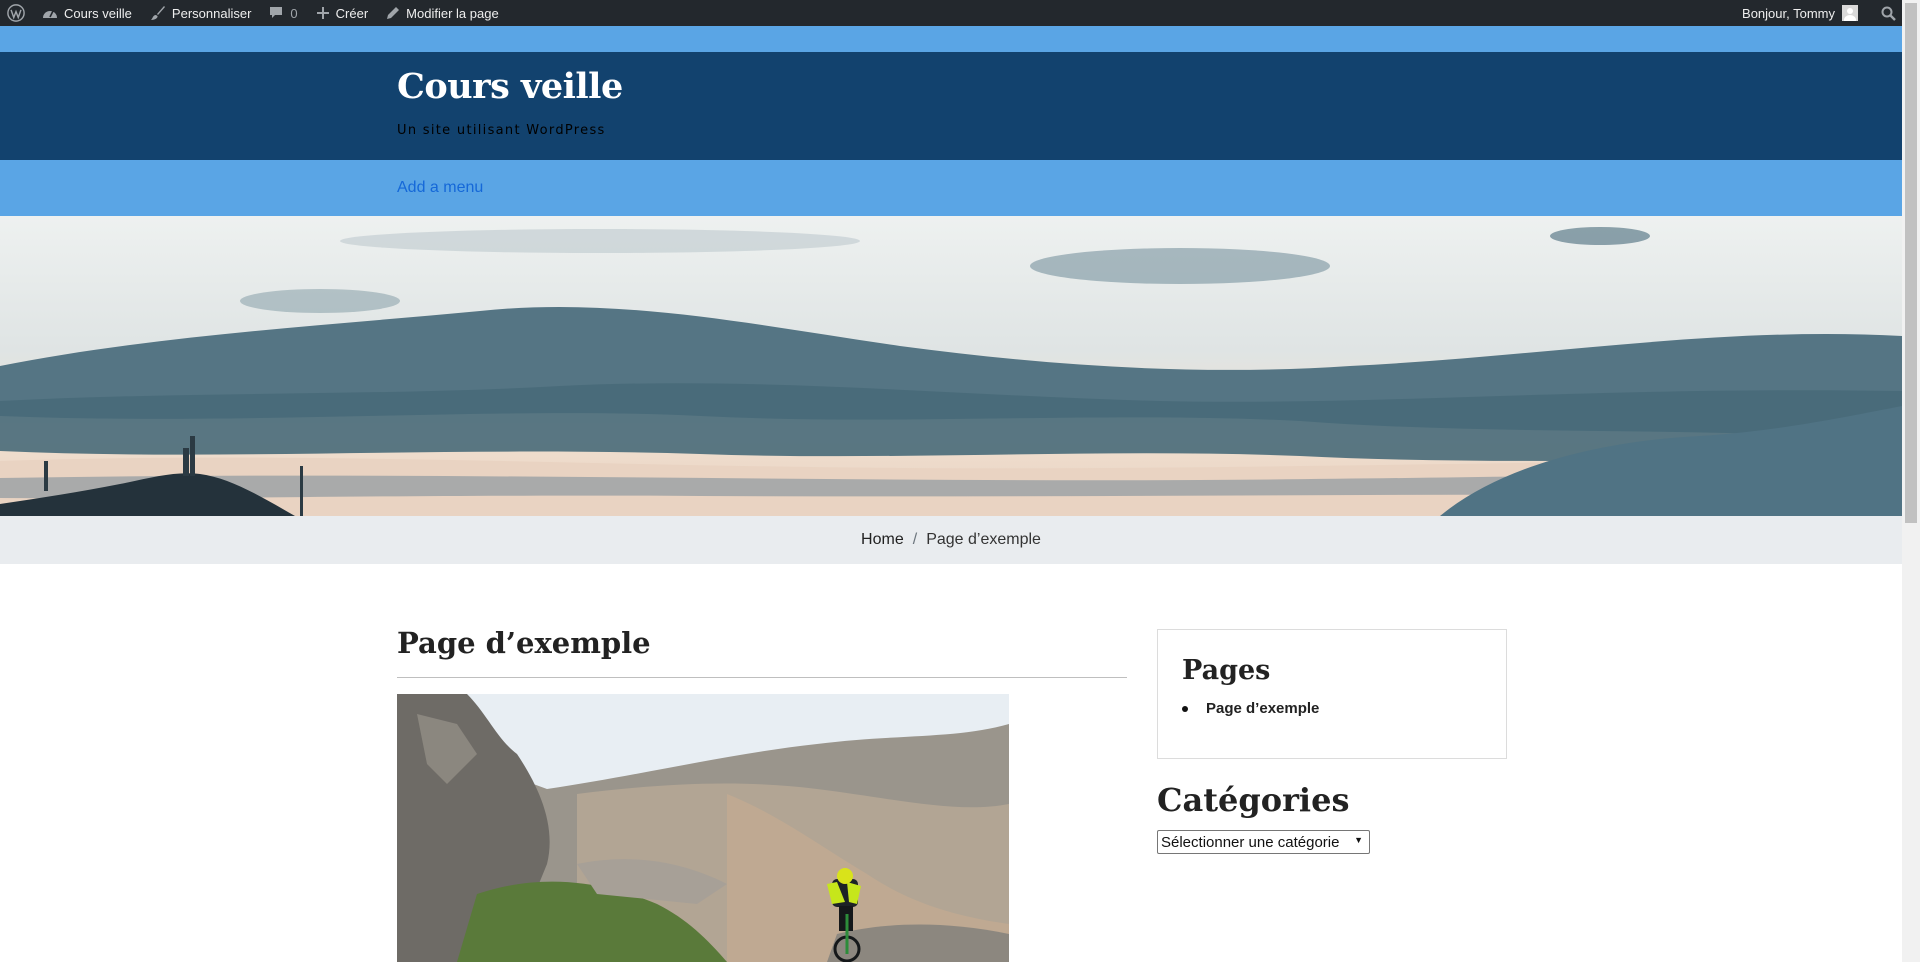  I want to click on search-button, so click(1884, 13).